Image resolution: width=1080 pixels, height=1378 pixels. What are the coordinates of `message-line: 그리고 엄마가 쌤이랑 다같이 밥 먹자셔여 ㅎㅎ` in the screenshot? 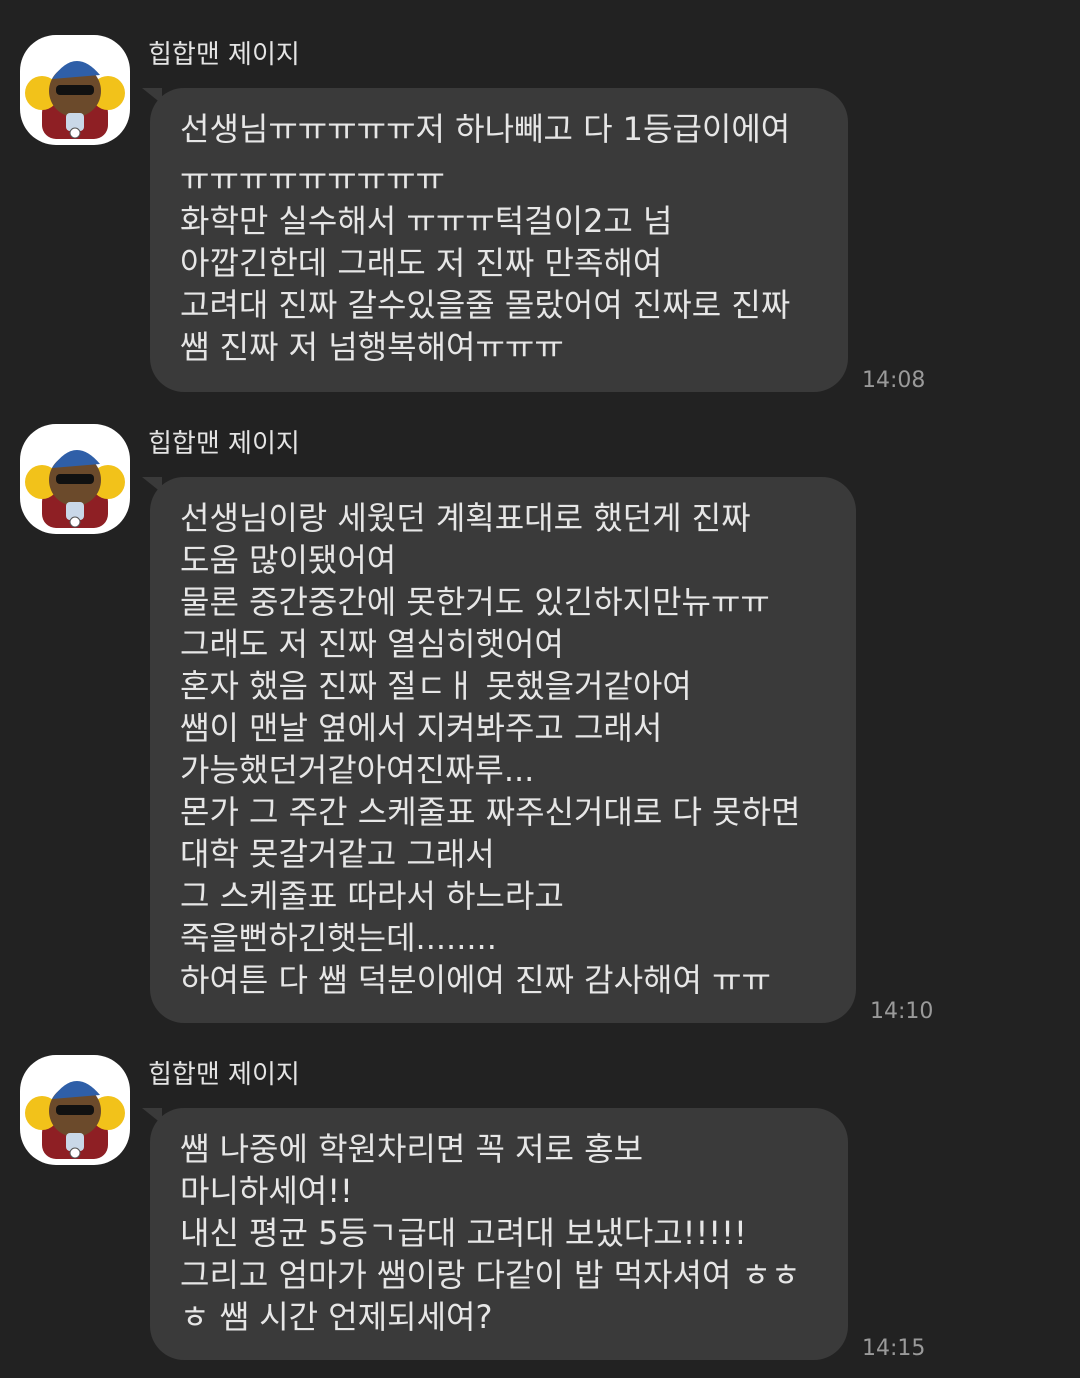 It's located at (490, 1275).